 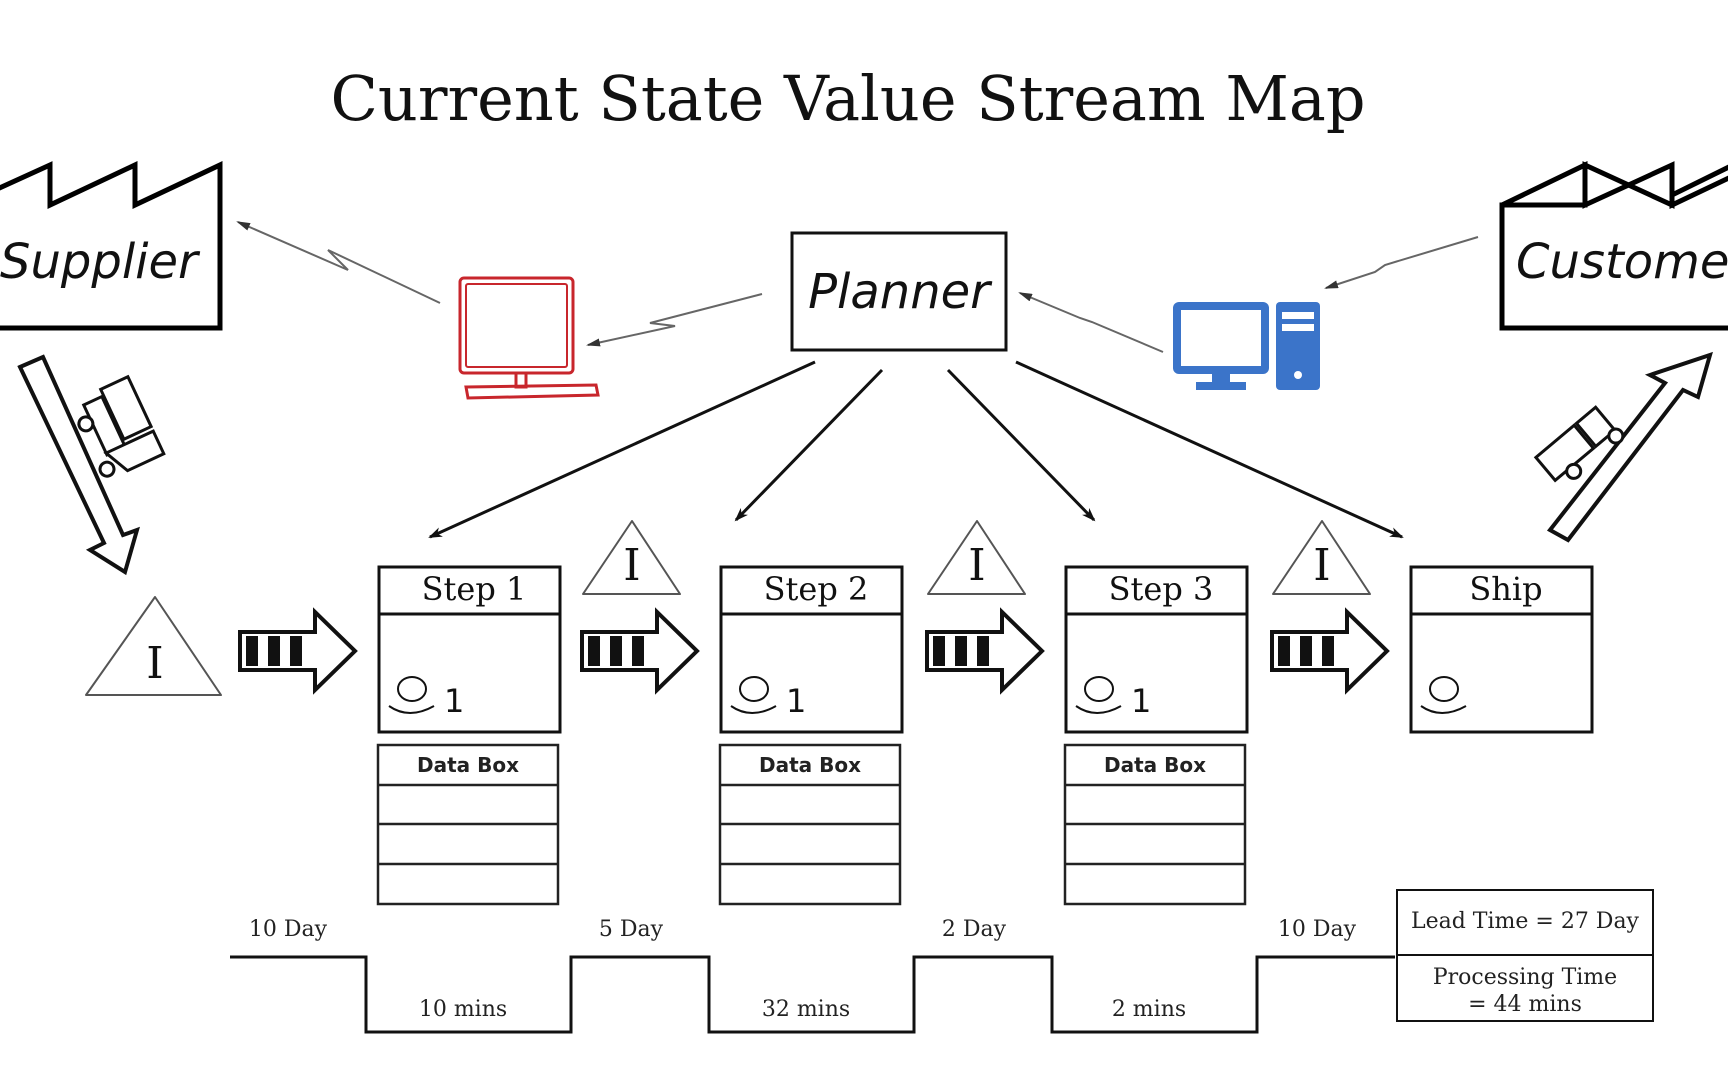 I want to click on page-title: Current State Value Stream Map, so click(x=847, y=98).